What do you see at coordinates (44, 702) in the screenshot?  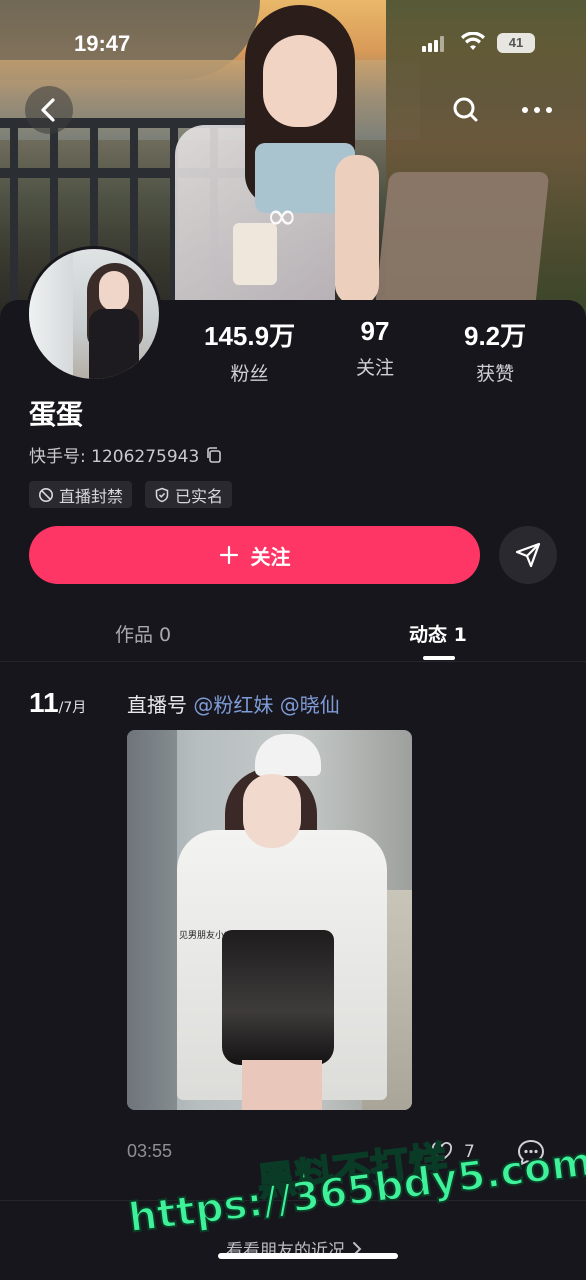 I see `post-day: 11` at bounding box center [44, 702].